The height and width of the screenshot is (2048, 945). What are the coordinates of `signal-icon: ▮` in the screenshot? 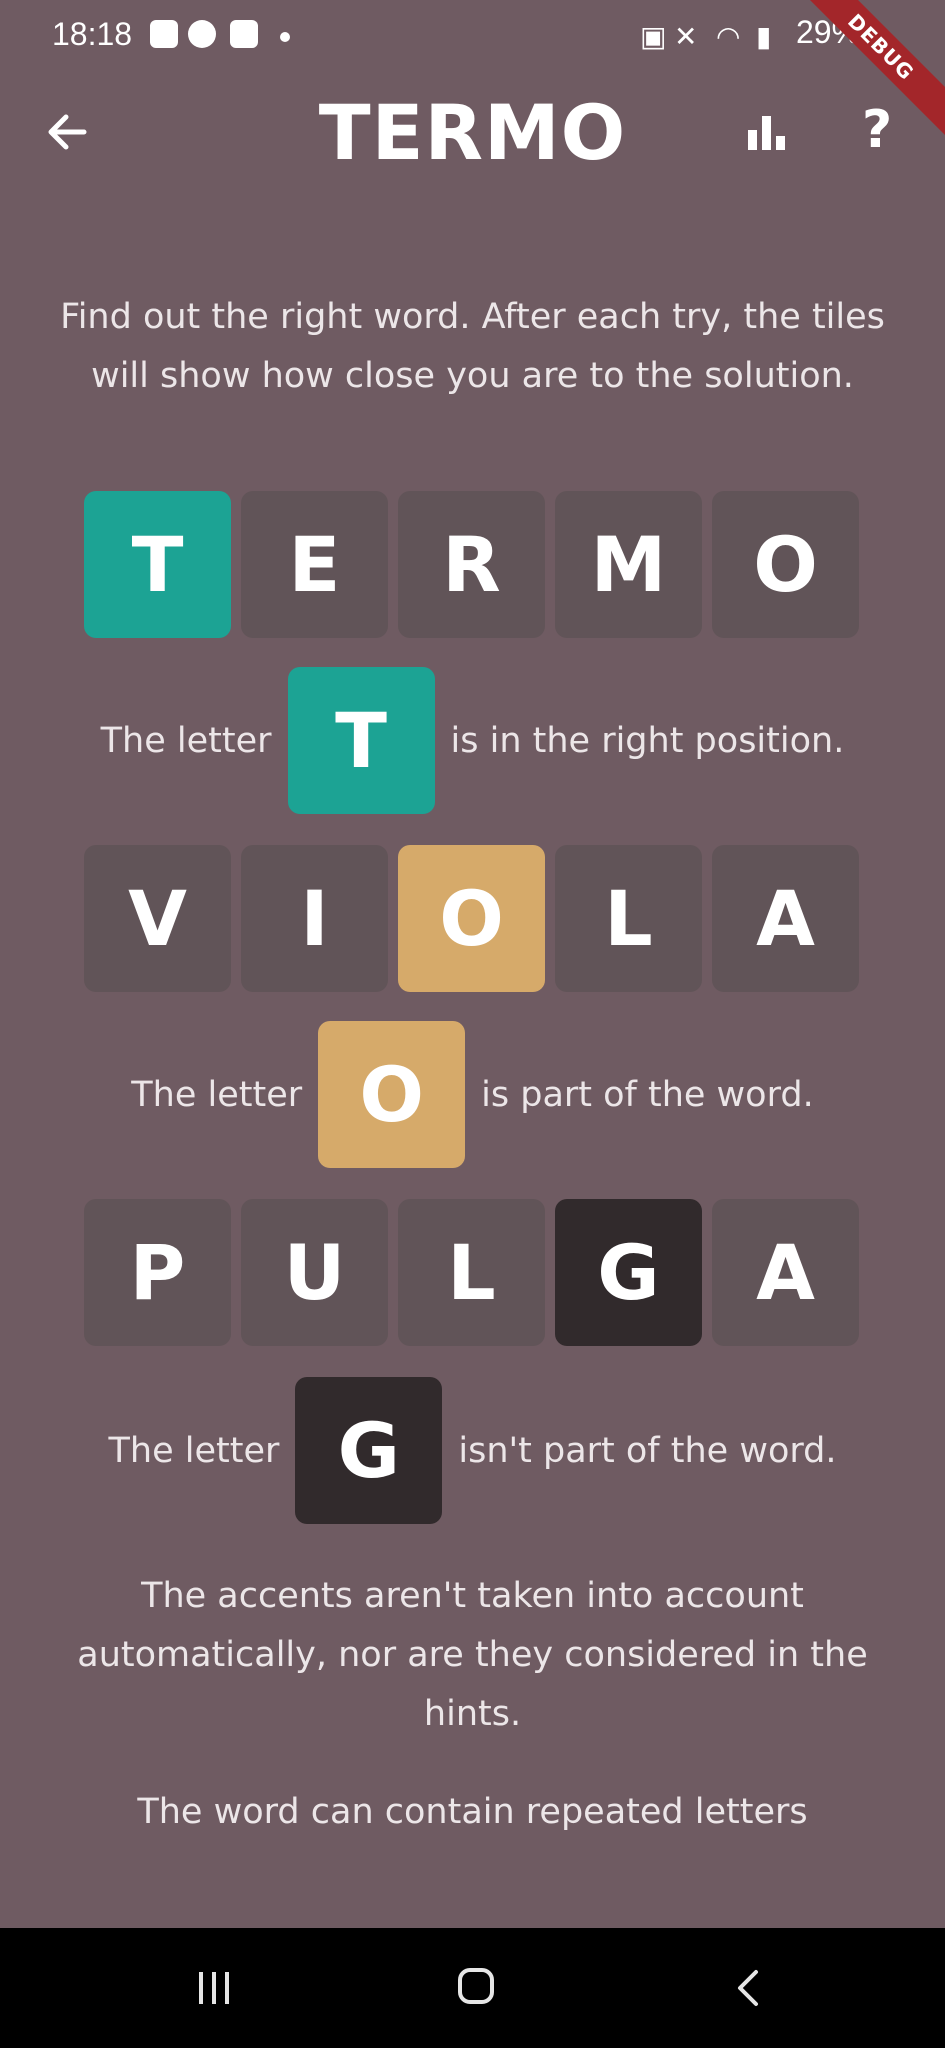 It's located at (764, 36).